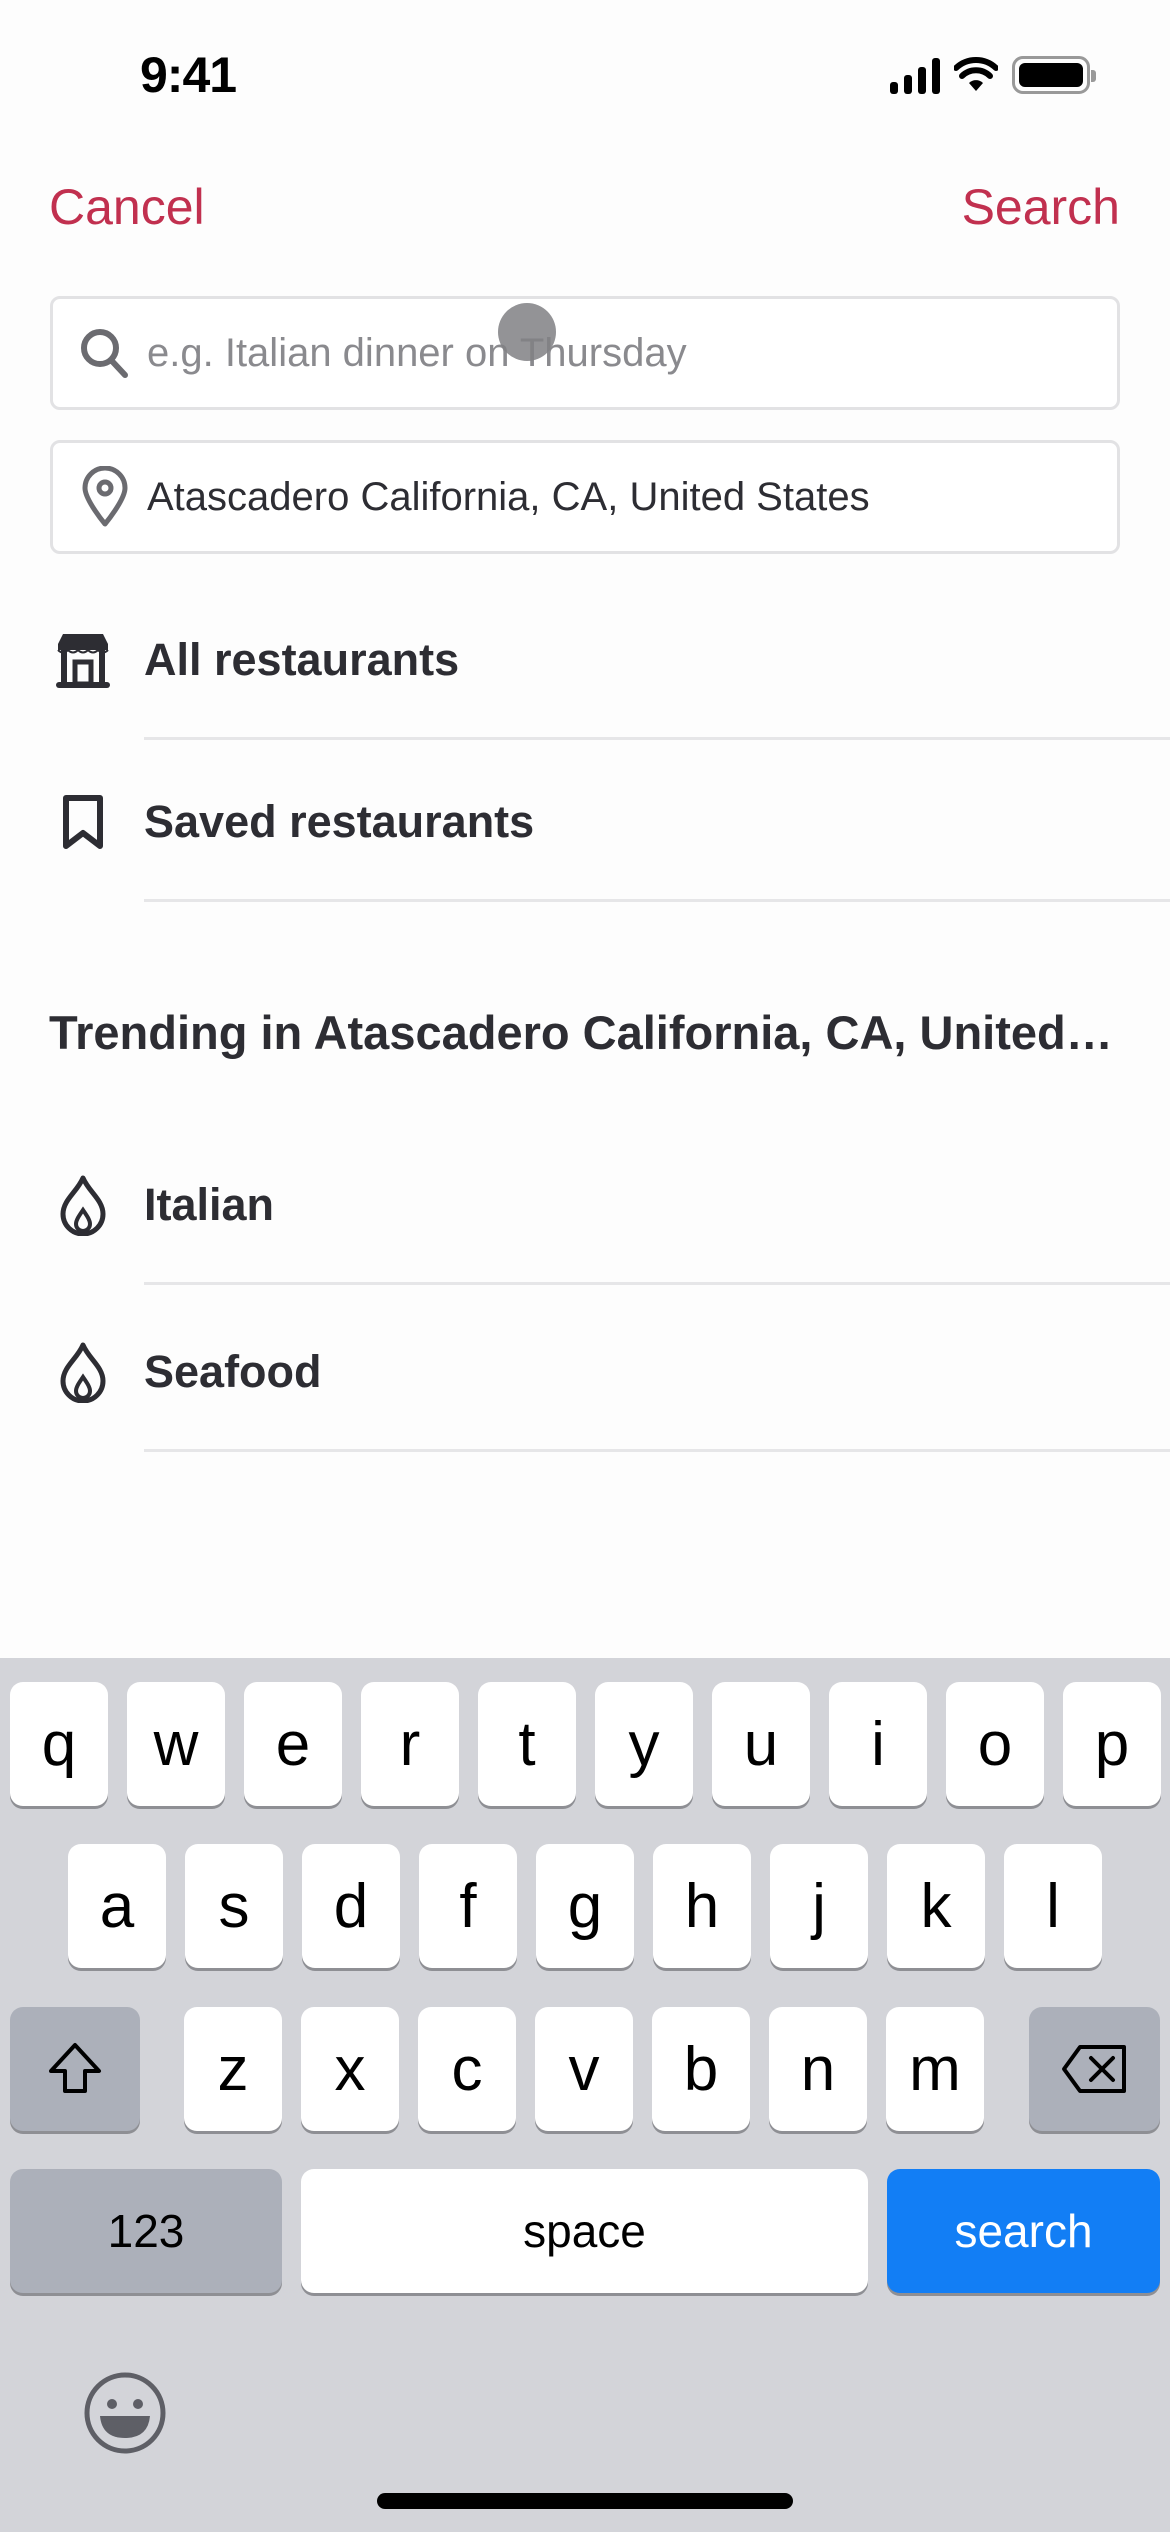 Image resolution: width=1170 pixels, height=2532 pixels. What do you see at coordinates (818, 2069) in the screenshot?
I see `key-n: n` at bounding box center [818, 2069].